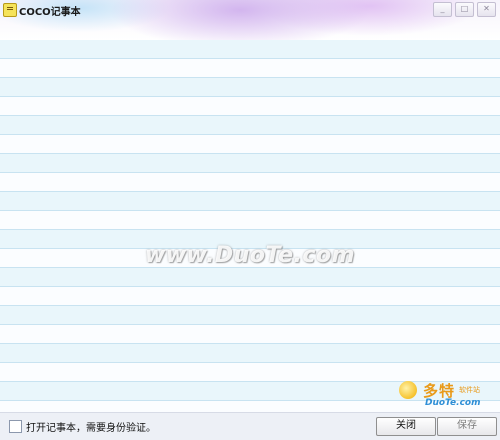 This screenshot has height=440, width=500. I want to click on notepad-icon, so click(10, 10).